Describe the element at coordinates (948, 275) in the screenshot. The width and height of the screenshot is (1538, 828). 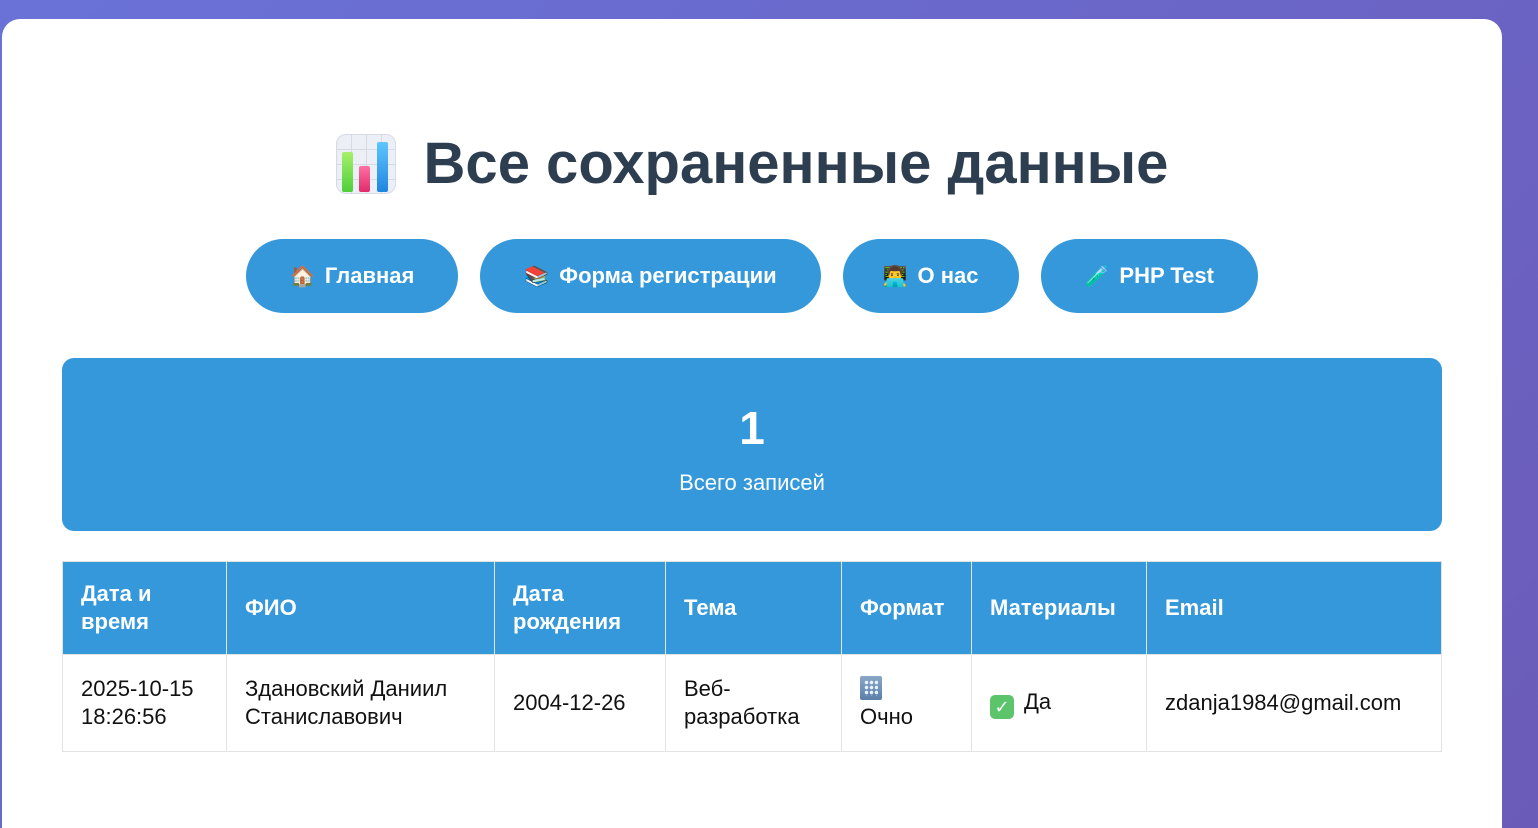
I see `nav-label: О нас` at that location.